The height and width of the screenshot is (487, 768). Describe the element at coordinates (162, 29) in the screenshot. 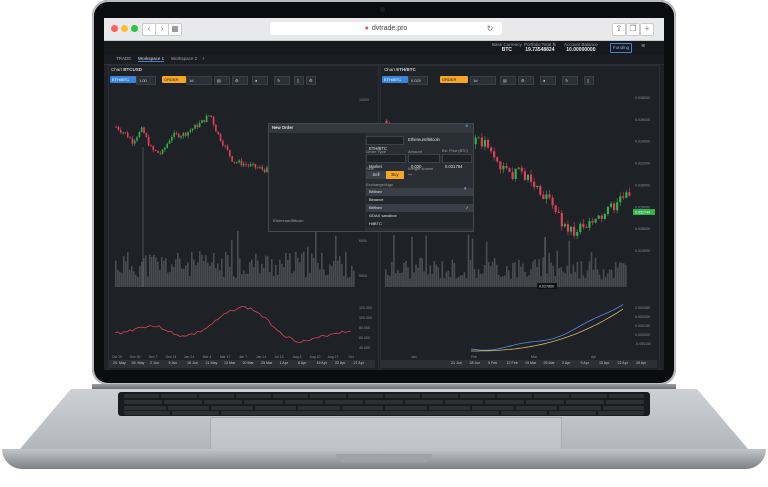

I see `forward-arrow-icon: ›` at that location.